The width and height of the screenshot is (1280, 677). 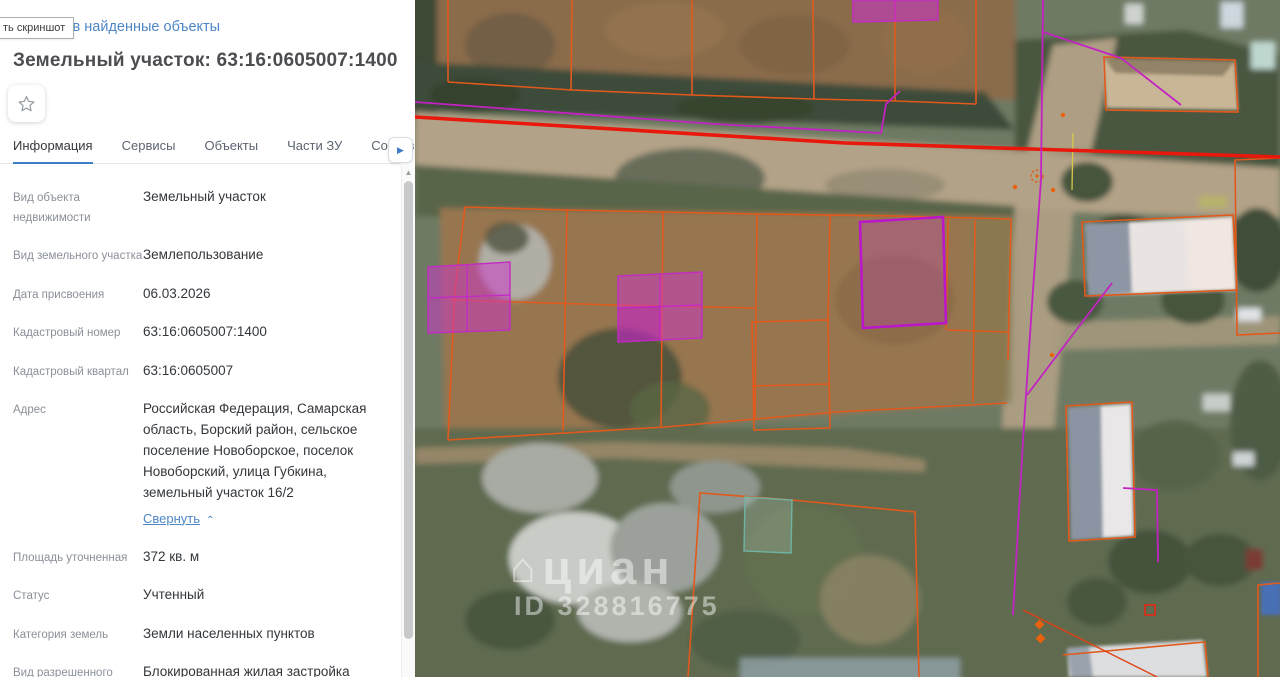 What do you see at coordinates (314, 149) in the screenshot?
I see `tab-parts: Части ЗУ` at bounding box center [314, 149].